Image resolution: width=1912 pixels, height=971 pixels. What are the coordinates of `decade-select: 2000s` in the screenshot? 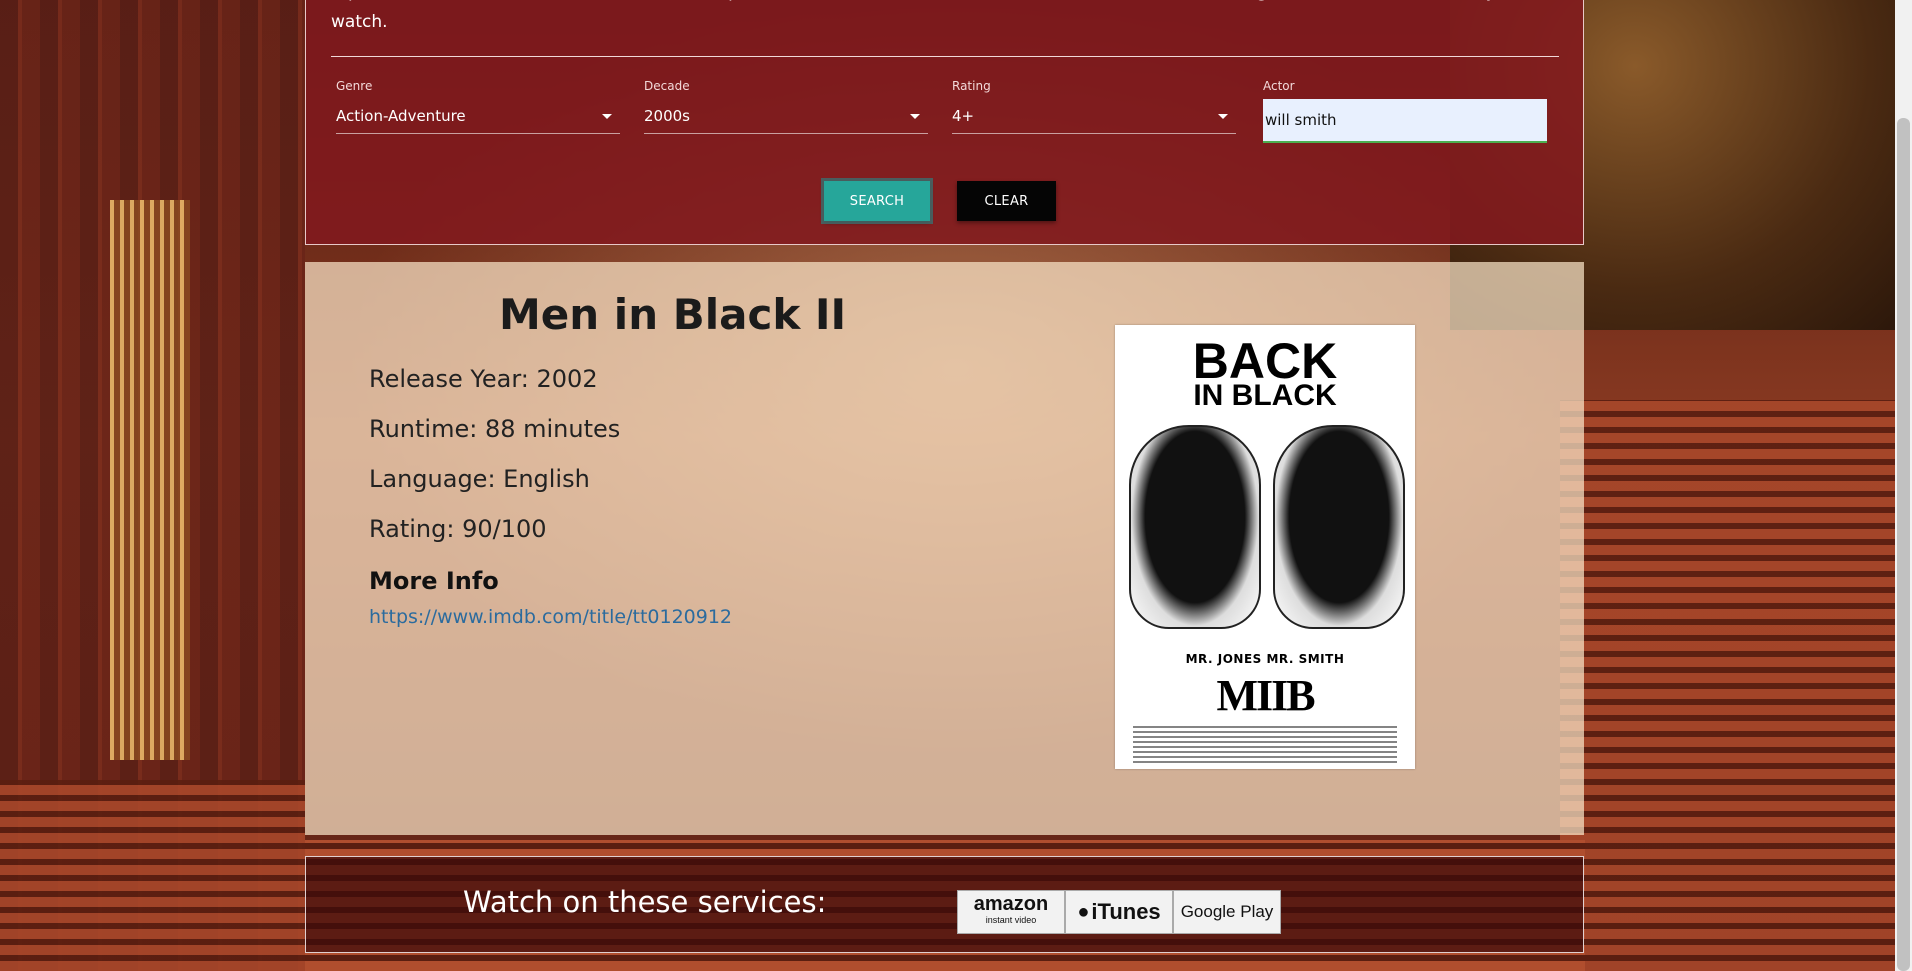 It's located at (786, 116).